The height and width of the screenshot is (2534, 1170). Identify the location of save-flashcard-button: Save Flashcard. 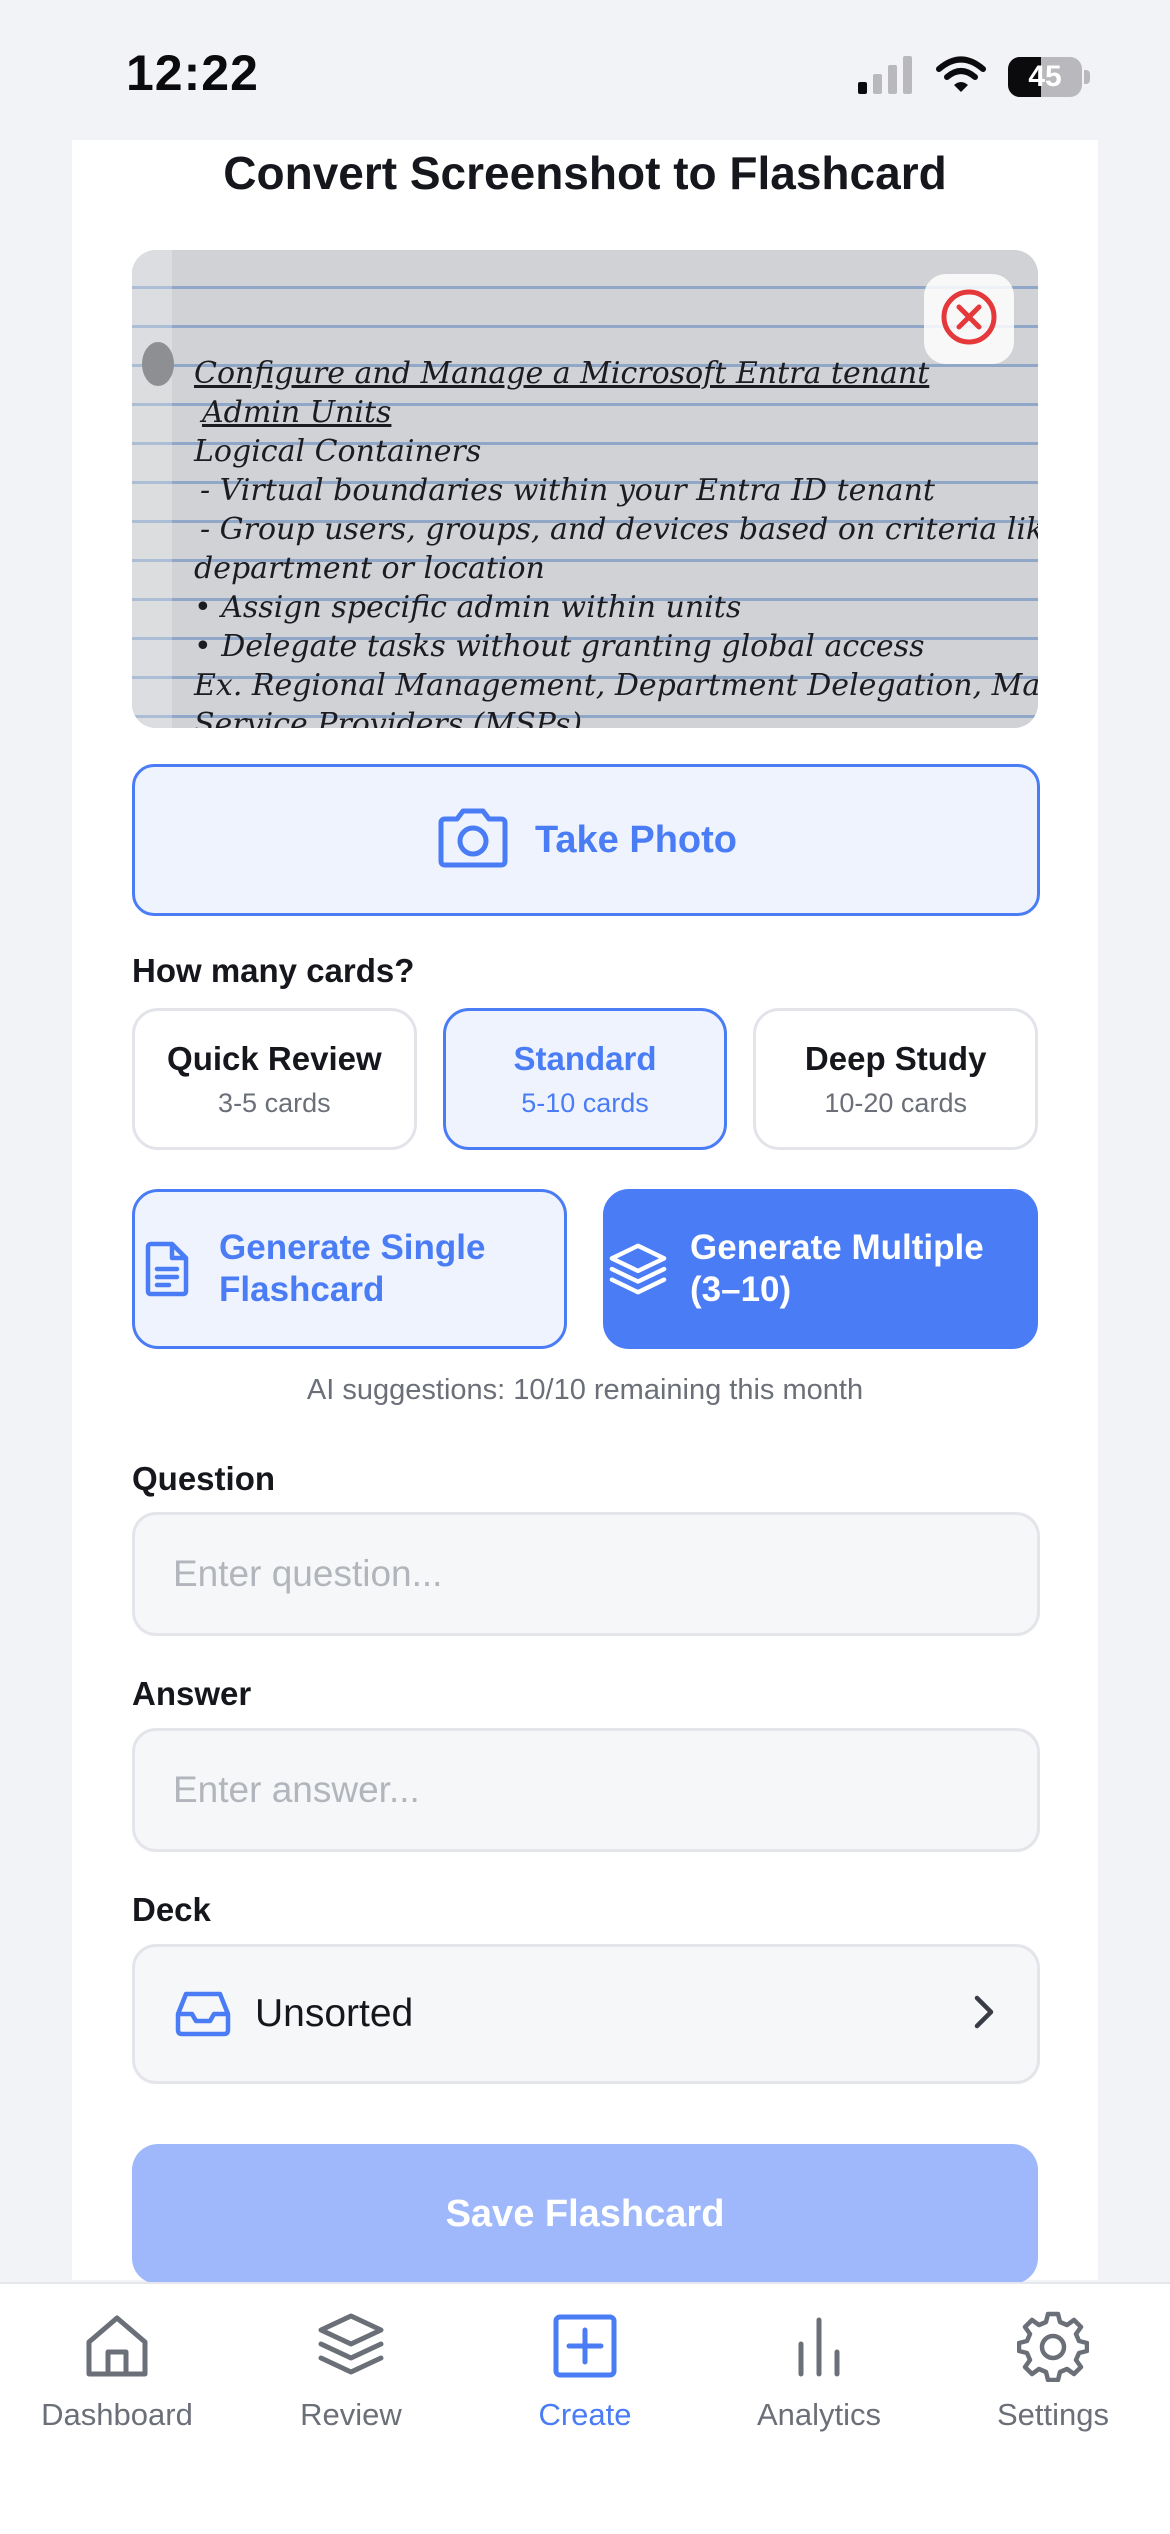
(585, 2214).